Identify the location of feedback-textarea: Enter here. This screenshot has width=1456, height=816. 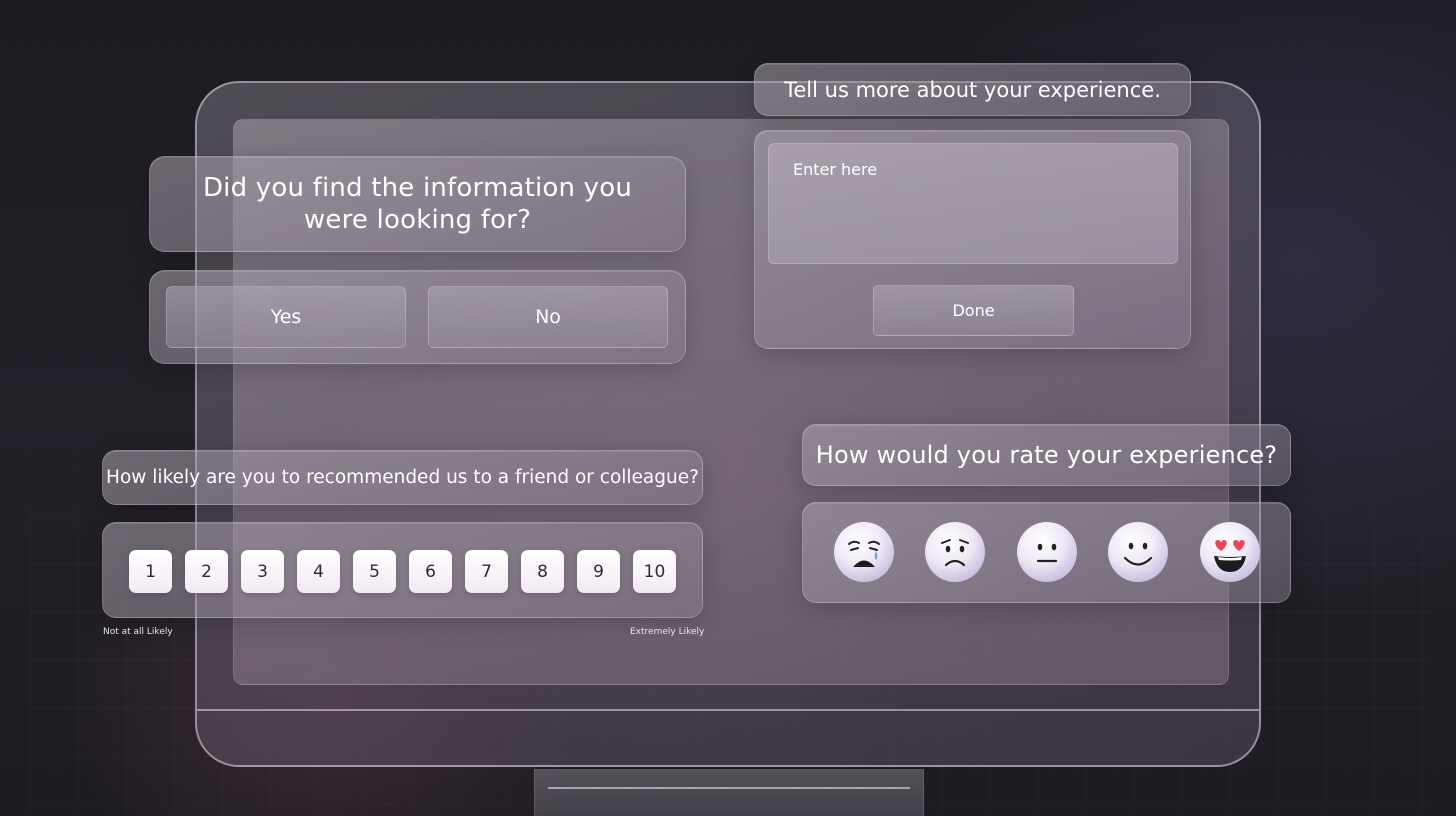
(973, 203).